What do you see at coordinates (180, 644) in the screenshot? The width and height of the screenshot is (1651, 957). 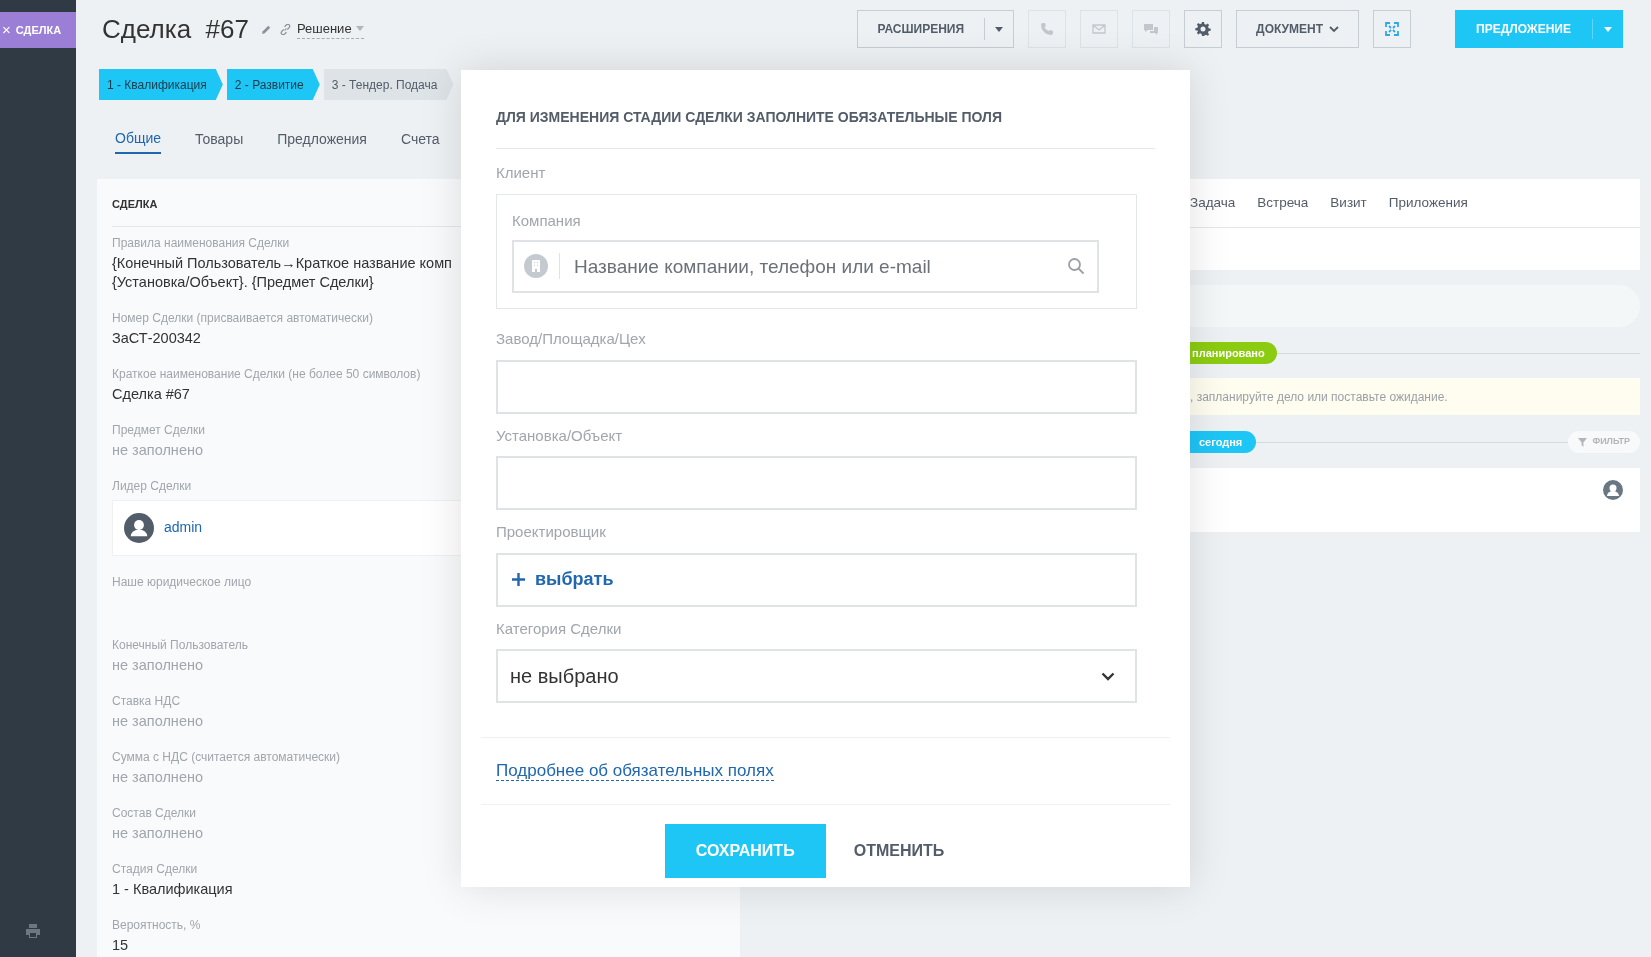 I see `field-label: Конечный Пользователь` at bounding box center [180, 644].